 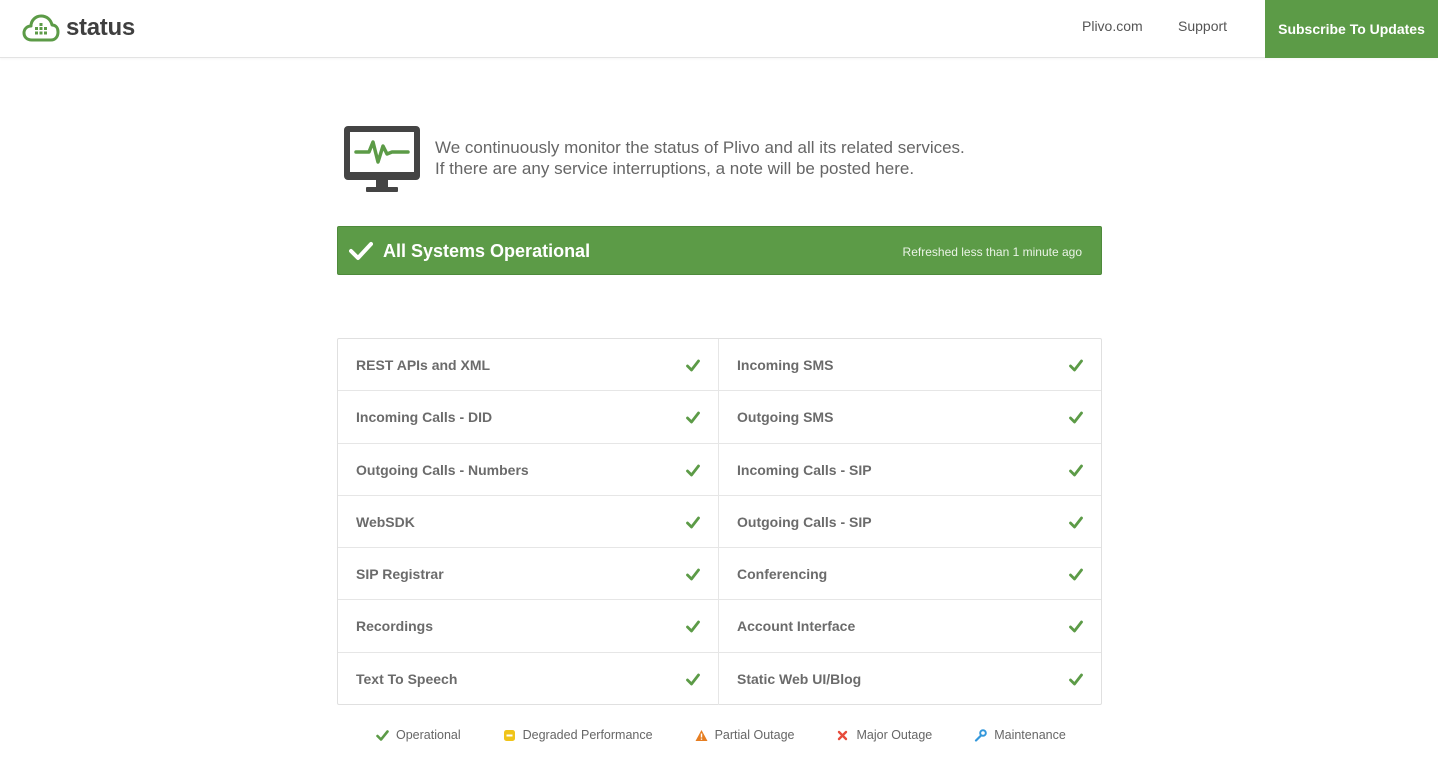 What do you see at coordinates (782, 574) in the screenshot?
I see `component-name: Conferencing` at bounding box center [782, 574].